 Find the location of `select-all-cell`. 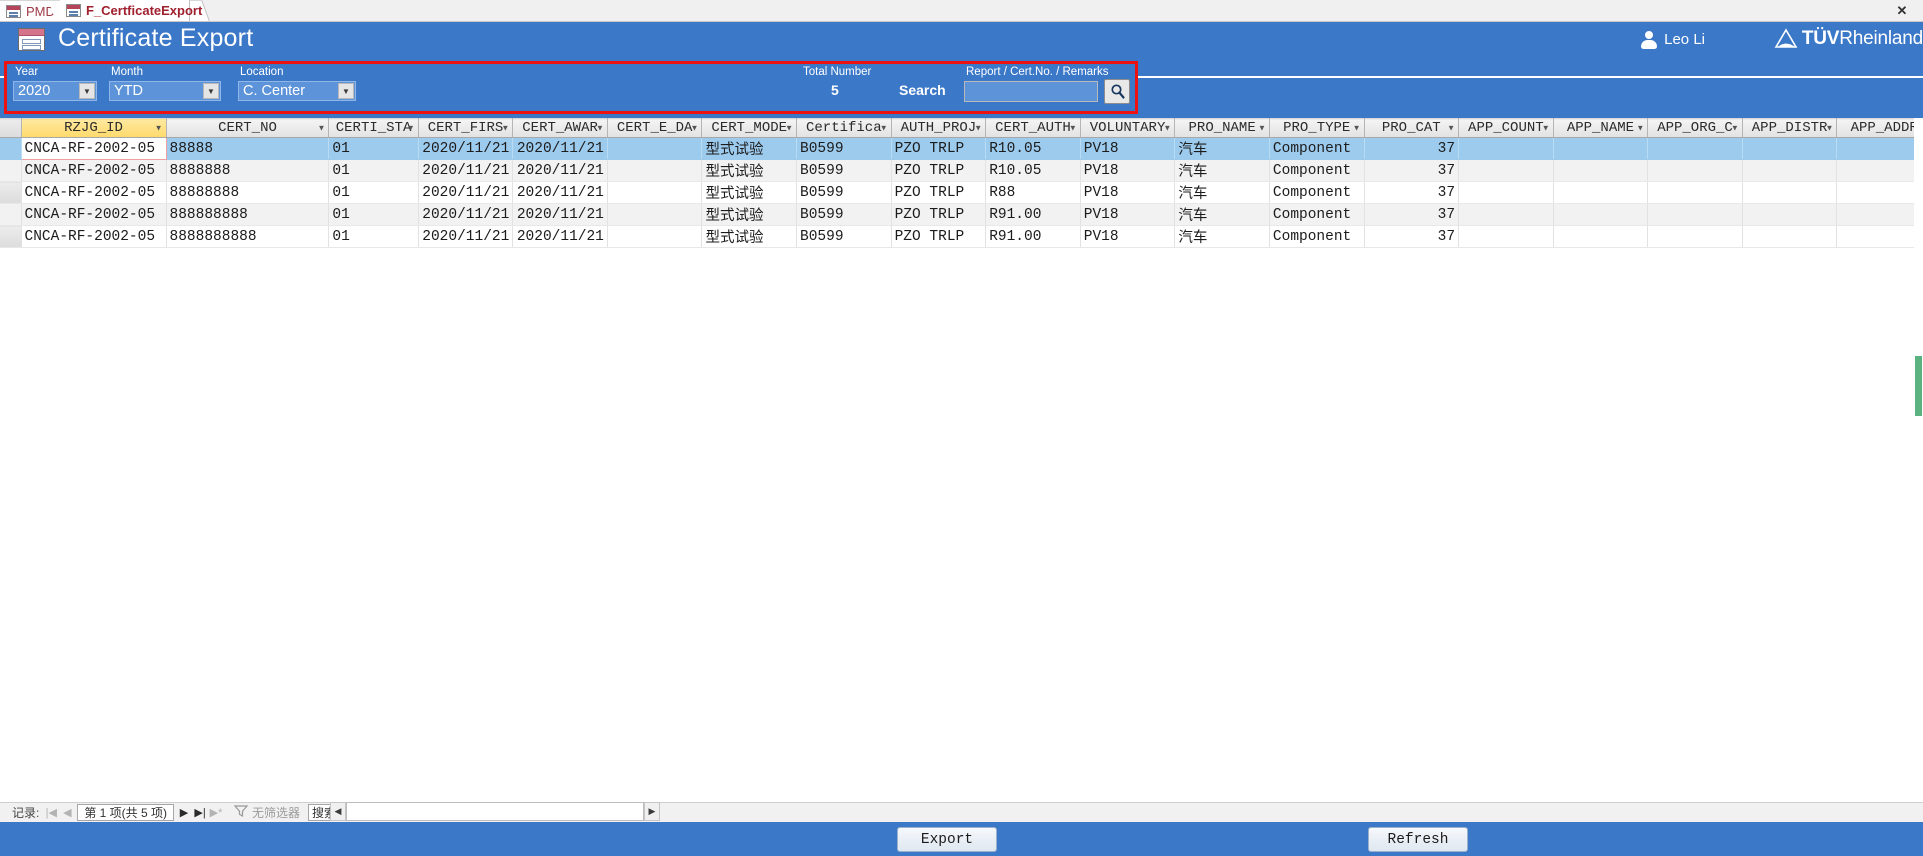

select-all-cell is located at coordinates (11, 128).